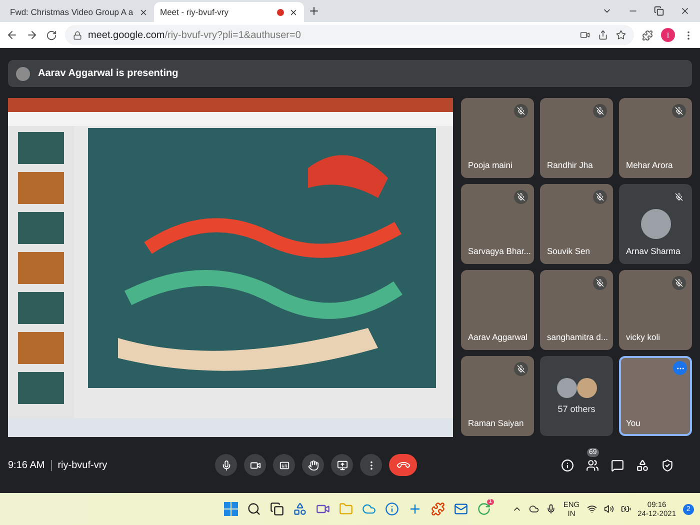 The image size is (700, 525). Describe the element at coordinates (277, 509) in the screenshot. I see `task-view-button` at that location.